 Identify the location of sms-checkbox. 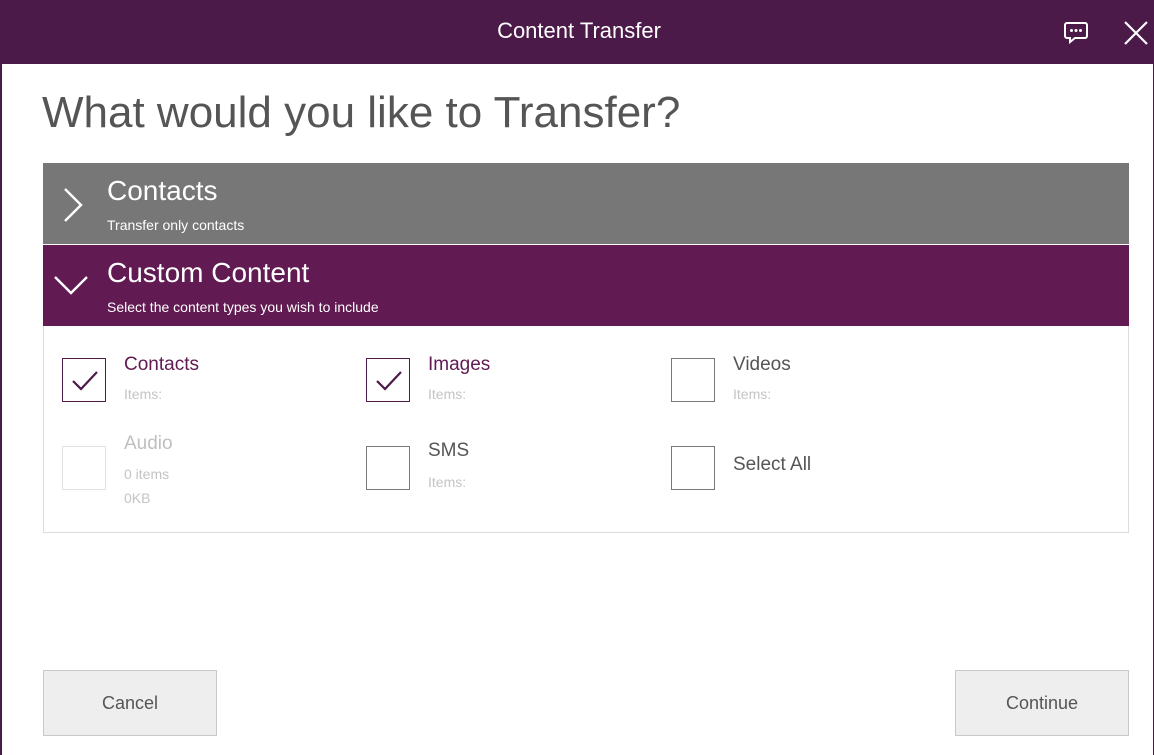
(388, 468).